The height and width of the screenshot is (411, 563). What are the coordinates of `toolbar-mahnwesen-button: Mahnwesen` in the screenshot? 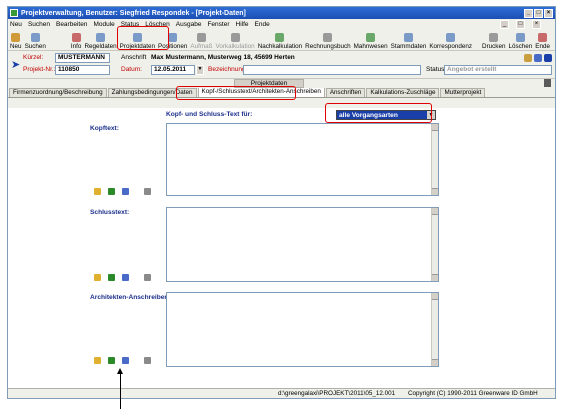 It's located at (371, 41).